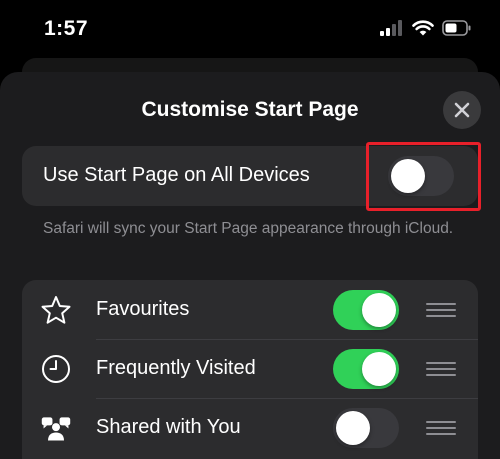 Image resolution: width=500 pixels, height=459 pixels. I want to click on sync-all-devices-label: Use Start Page on All Devices, so click(176, 175).